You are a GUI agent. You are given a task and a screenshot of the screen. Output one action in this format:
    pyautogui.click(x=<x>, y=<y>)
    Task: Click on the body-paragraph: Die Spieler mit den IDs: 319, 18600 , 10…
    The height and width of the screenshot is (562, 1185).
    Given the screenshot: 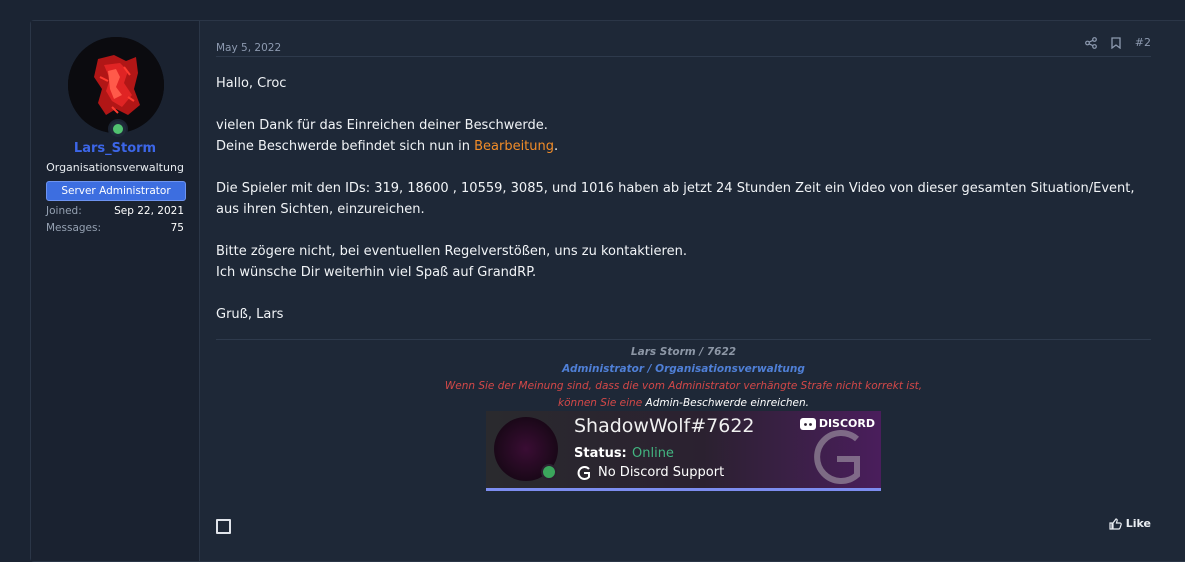 What is the action you would take?
    pyautogui.click(x=675, y=199)
    